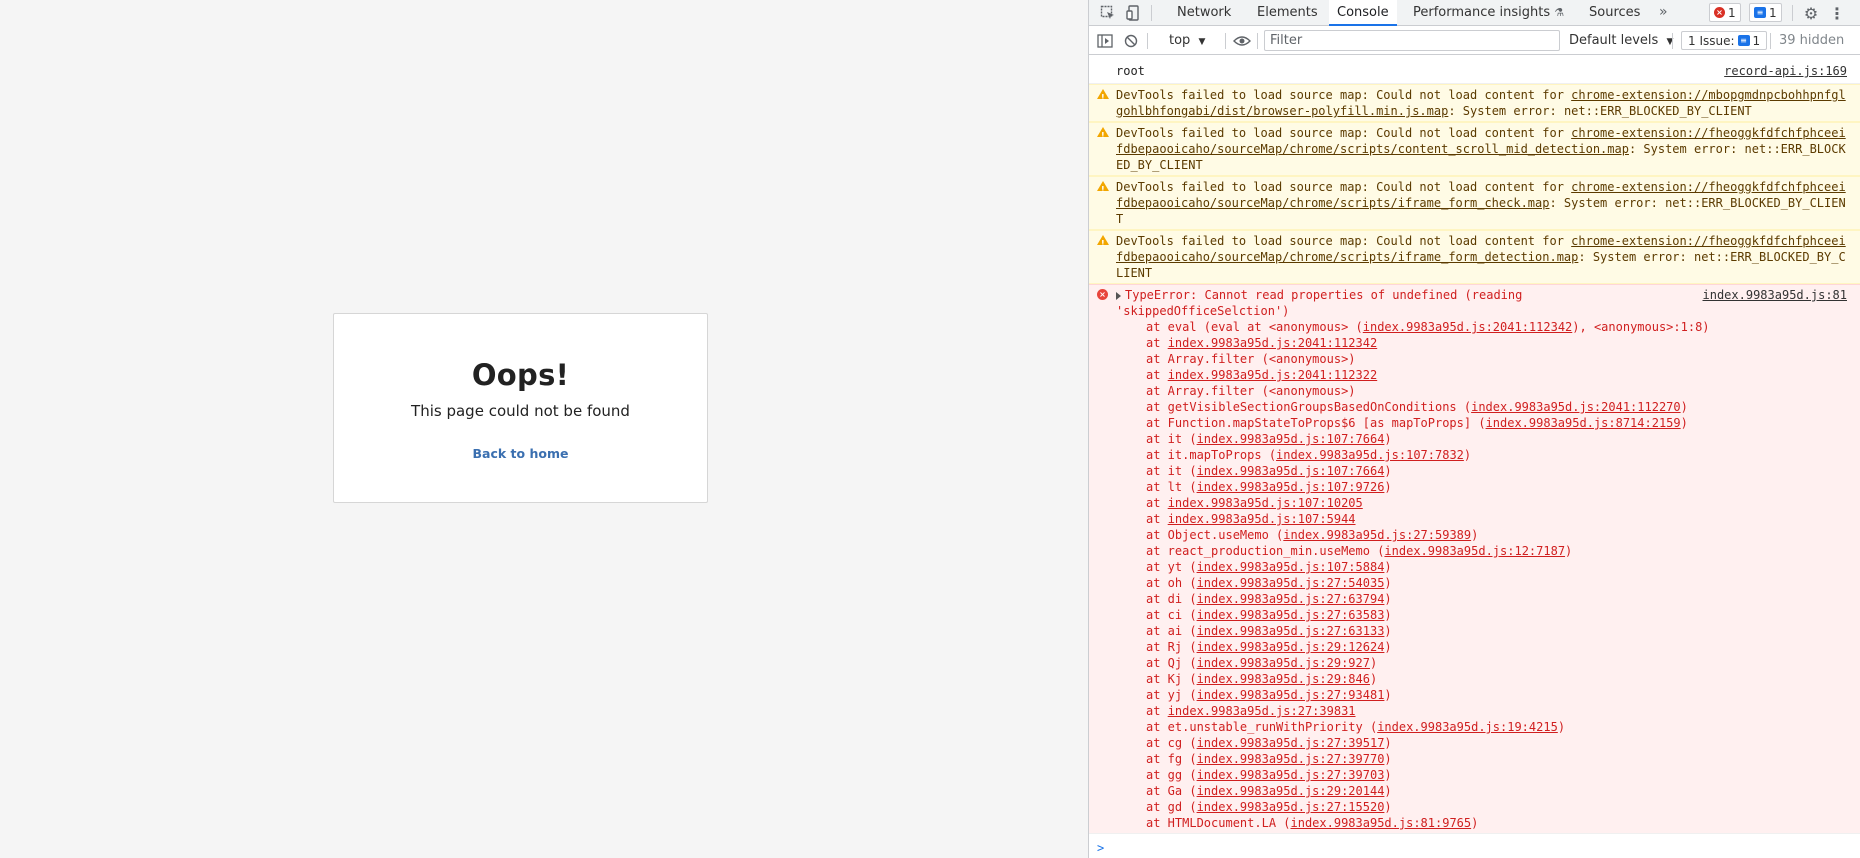 The width and height of the screenshot is (1860, 858). I want to click on stack-frame: at Array.filter (<anonymous>), so click(1482, 359).